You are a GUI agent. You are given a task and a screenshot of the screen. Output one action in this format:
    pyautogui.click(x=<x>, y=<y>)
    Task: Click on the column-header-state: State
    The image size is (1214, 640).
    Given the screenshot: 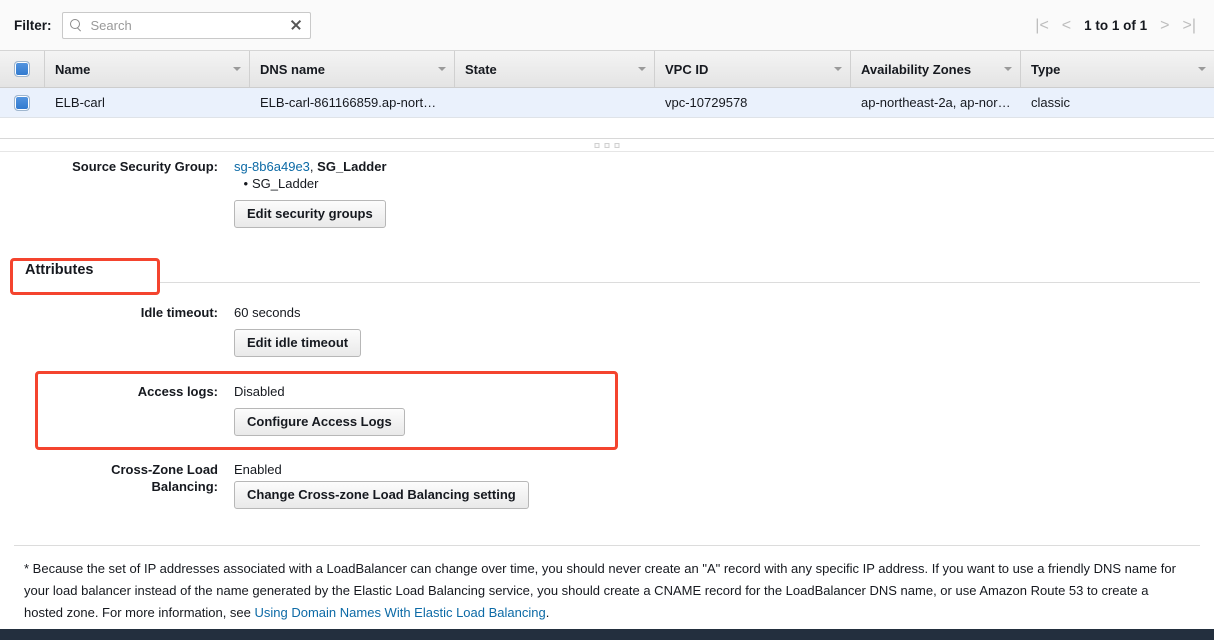 What is the action you would take?
    pyautogui.click(x=554, y=69)
    